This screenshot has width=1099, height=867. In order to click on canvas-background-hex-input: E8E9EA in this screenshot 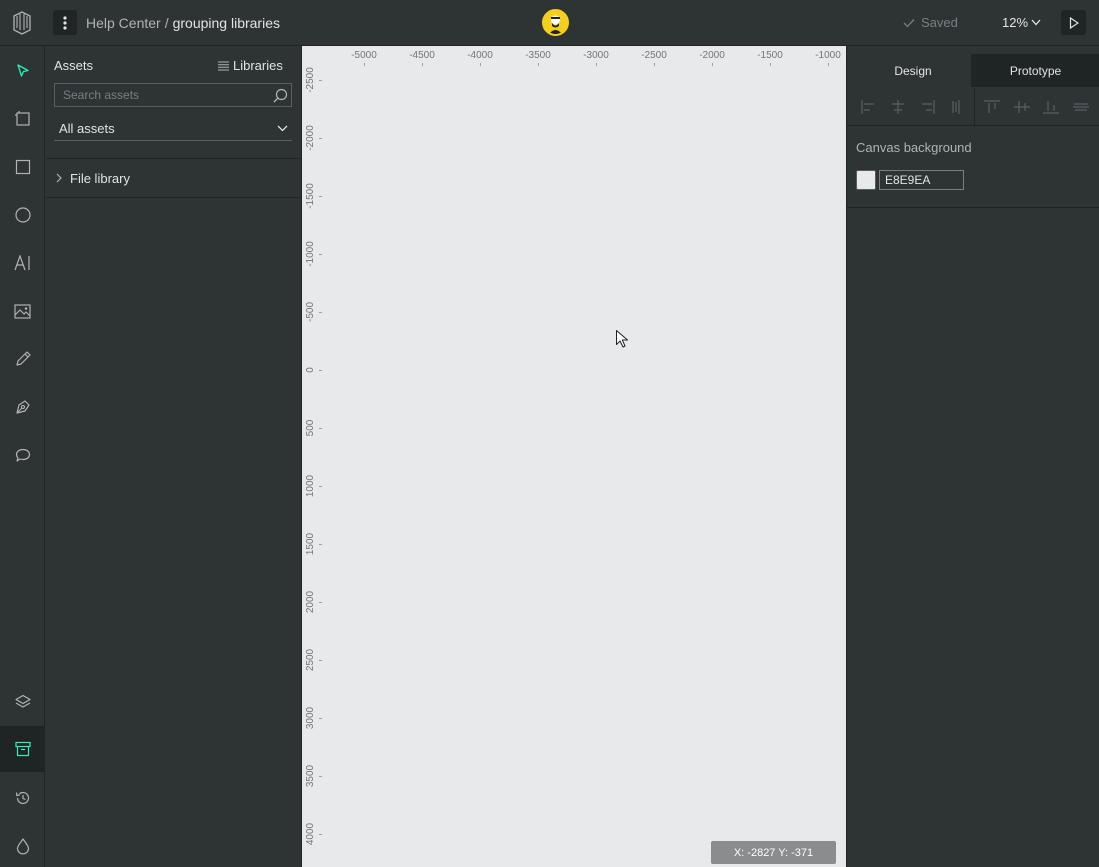, I will do `click(921, 180)`.